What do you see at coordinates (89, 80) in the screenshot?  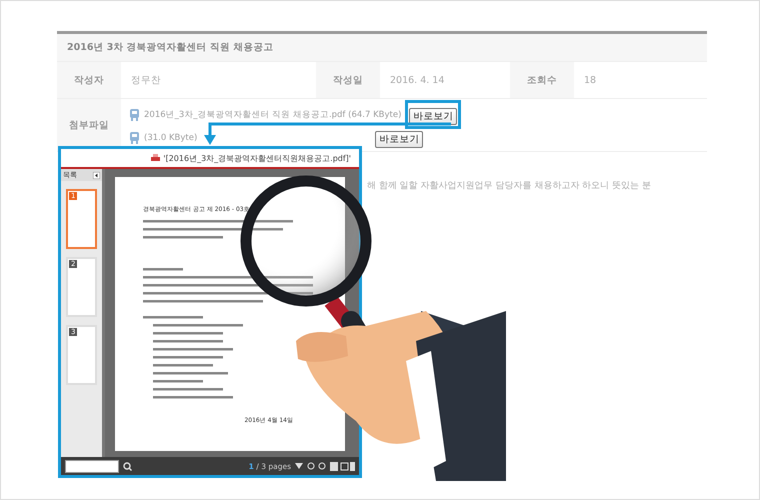 I see `meta-label: 작성자` at bounding box center [89, 80].